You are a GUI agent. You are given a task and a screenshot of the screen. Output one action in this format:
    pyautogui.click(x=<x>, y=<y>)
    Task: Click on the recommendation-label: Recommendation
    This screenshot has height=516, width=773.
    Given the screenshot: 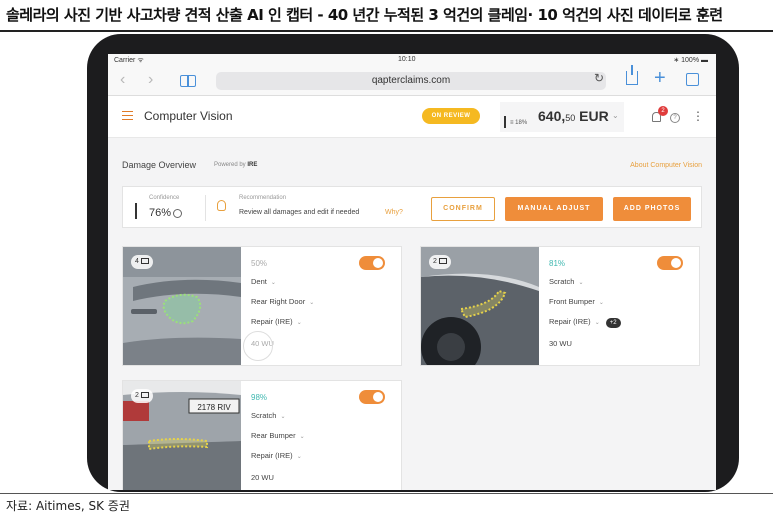 What is the action you would take?
    pyautogui.click(x=263, y=198)
    